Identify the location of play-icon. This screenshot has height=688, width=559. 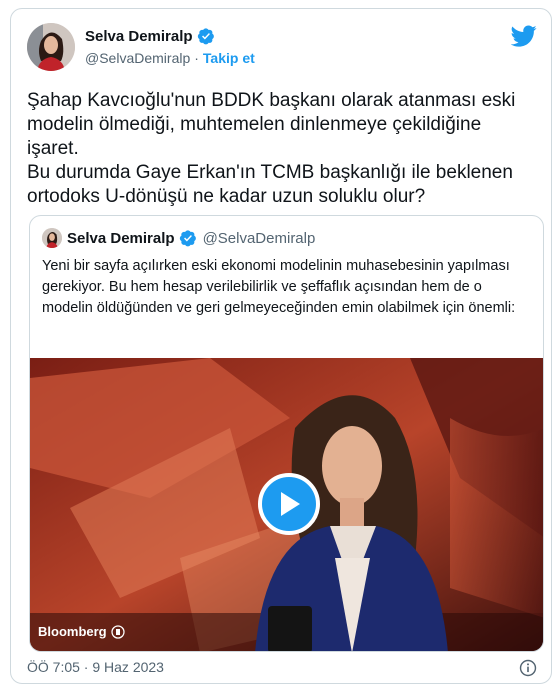
(290, 504).